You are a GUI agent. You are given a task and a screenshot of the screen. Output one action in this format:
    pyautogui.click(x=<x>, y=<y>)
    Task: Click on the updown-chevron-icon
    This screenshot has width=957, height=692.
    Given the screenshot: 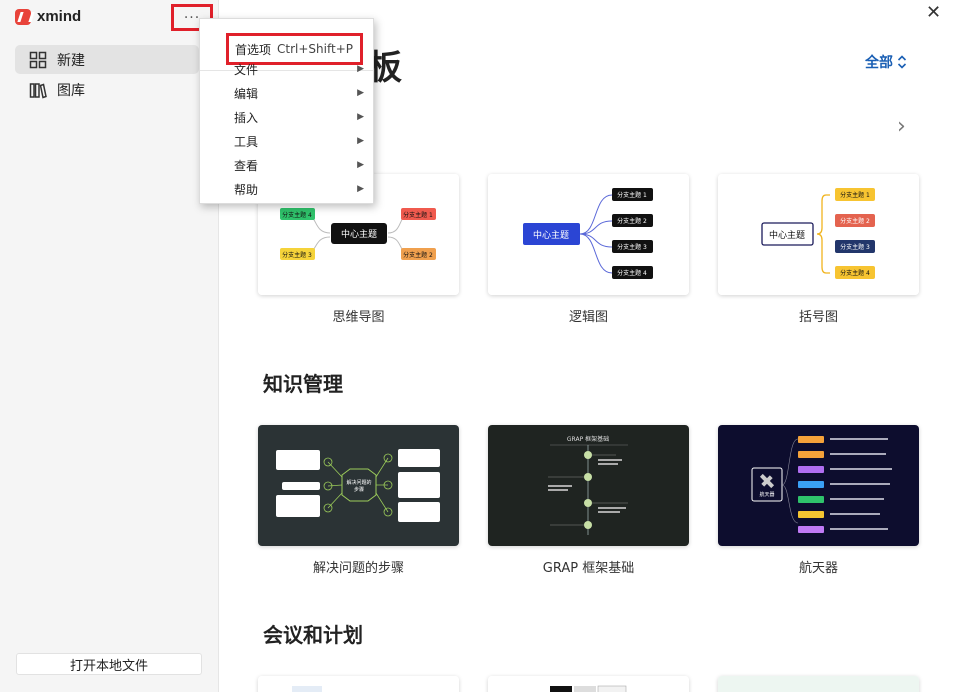 What is the action you would take?
    pyautogui.click(x=902, y=62)
    